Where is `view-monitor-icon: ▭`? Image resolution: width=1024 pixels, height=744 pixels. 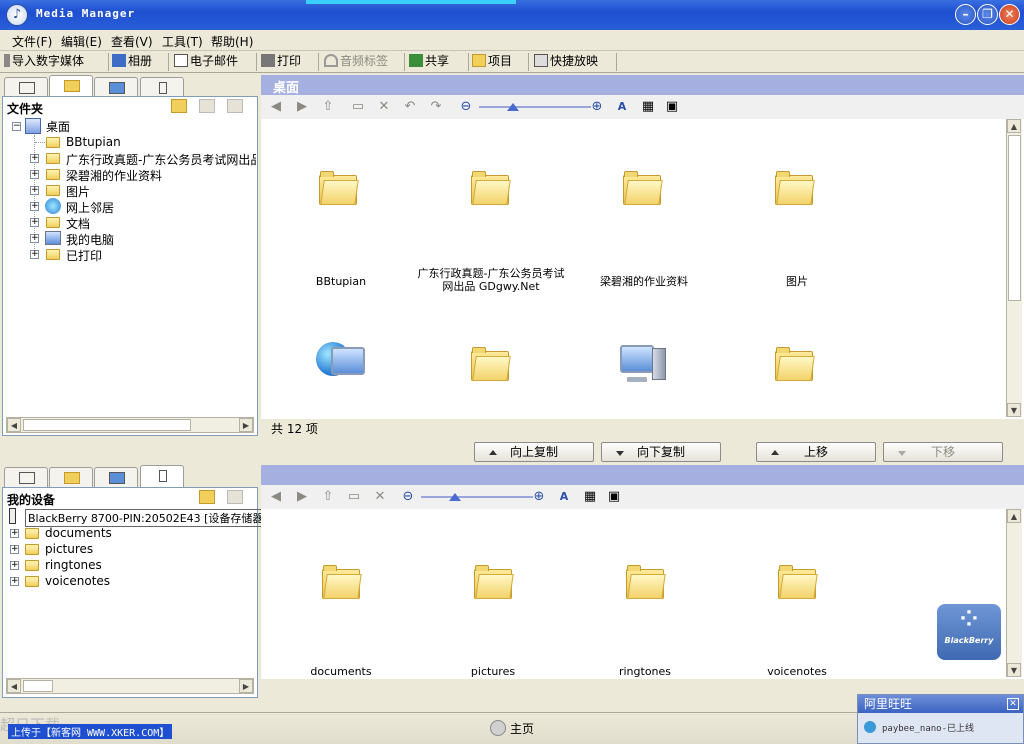 view-monitor-icon: ▭ is located at coordinates (354, 497).